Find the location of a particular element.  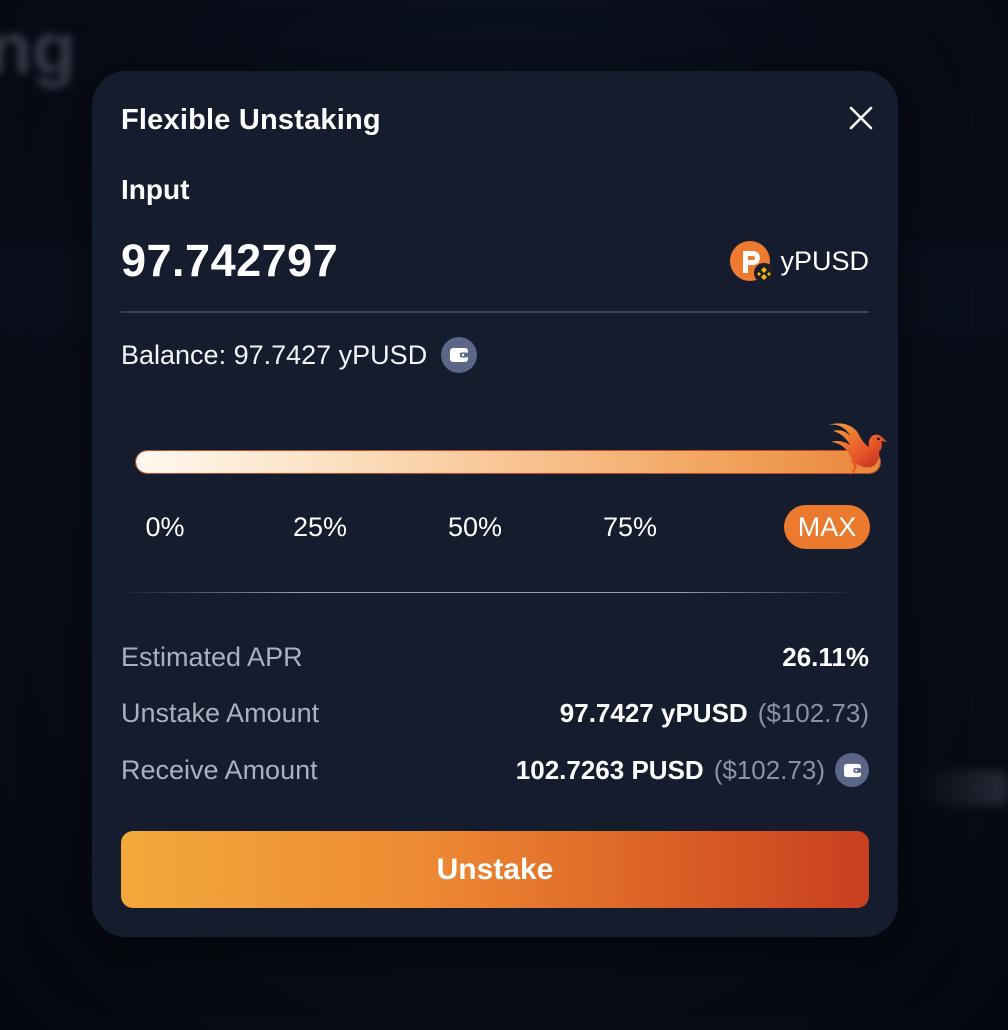

close-button is located at coordinates (861, 118).